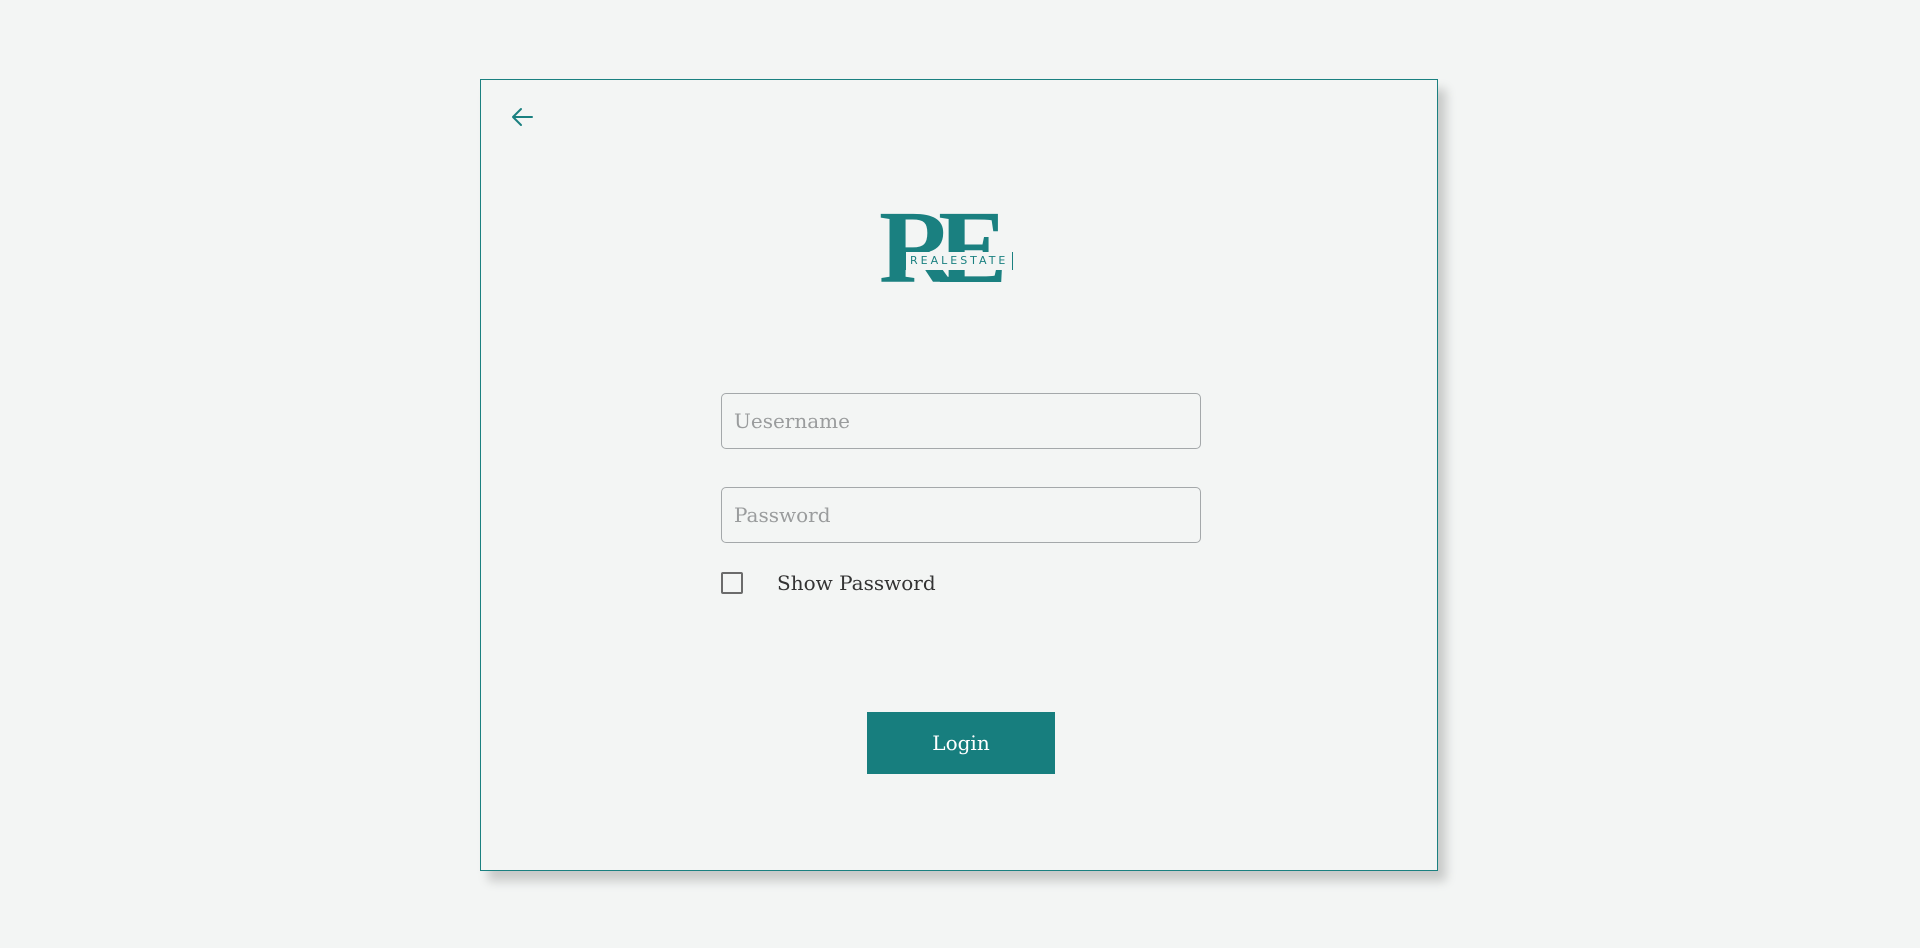 Image resolution: width=1920 pixels, height=948 pixels. What do you see at coordinates (961, 743) in the screenshot?
I see `login-button: Login` at bounding box center [961, 743].